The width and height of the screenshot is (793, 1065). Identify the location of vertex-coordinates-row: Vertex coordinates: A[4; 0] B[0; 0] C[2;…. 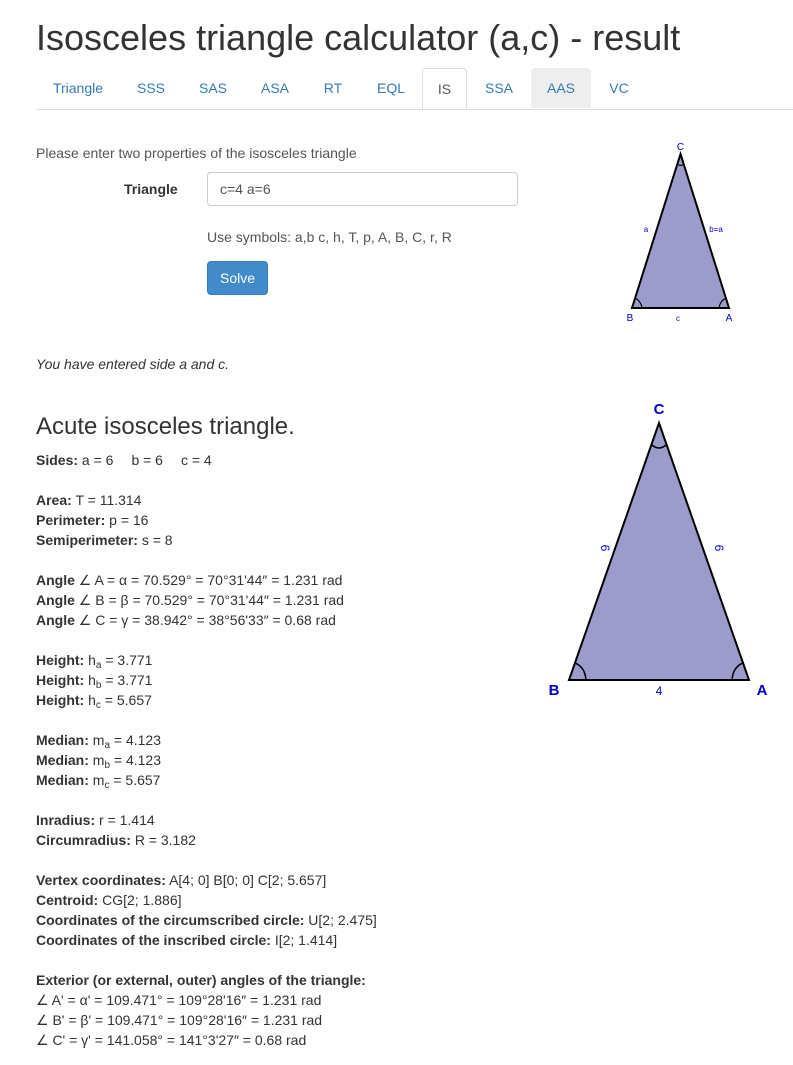
(271, 880).